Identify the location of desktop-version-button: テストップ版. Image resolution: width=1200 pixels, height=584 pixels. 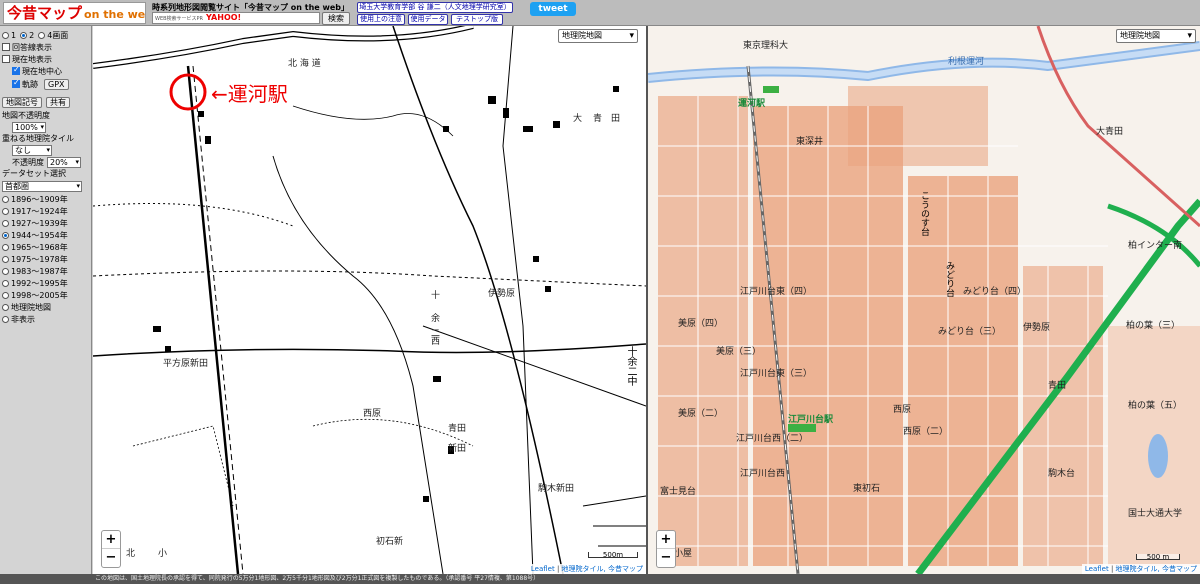
(477, 19).